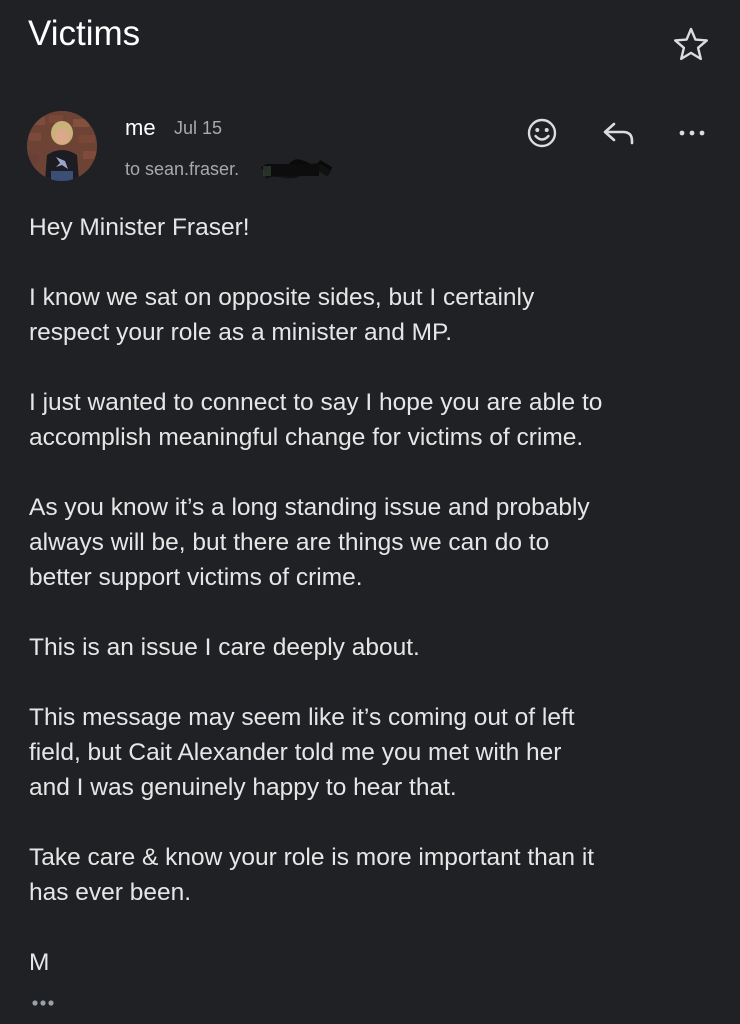  Describe the element at coordinates (182, 169) in the screenshot. I see `recipient-text: to sean.fraser.` at that location.